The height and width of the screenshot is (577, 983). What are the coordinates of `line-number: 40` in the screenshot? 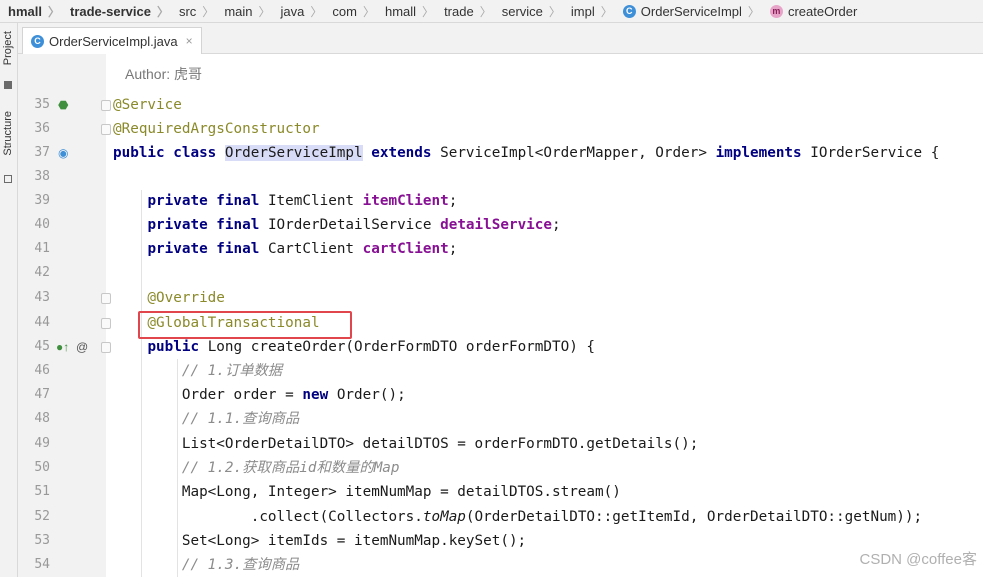 It's located at (42, 224).